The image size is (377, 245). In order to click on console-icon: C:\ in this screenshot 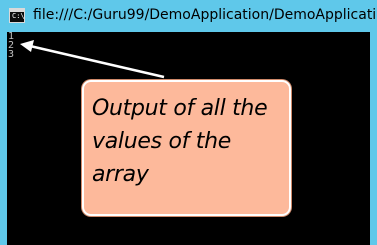, I will do `click(17, 15)`.